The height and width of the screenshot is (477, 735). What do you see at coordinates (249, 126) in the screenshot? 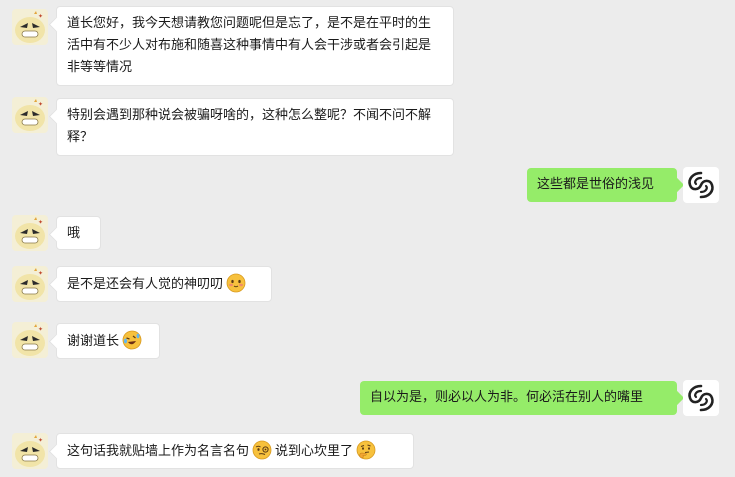
I see `message-text: 特别会遇到那种说会被骗呀啥的，这种怎么整呢？不闻不问不解释？` at bounding box center [249, 126].